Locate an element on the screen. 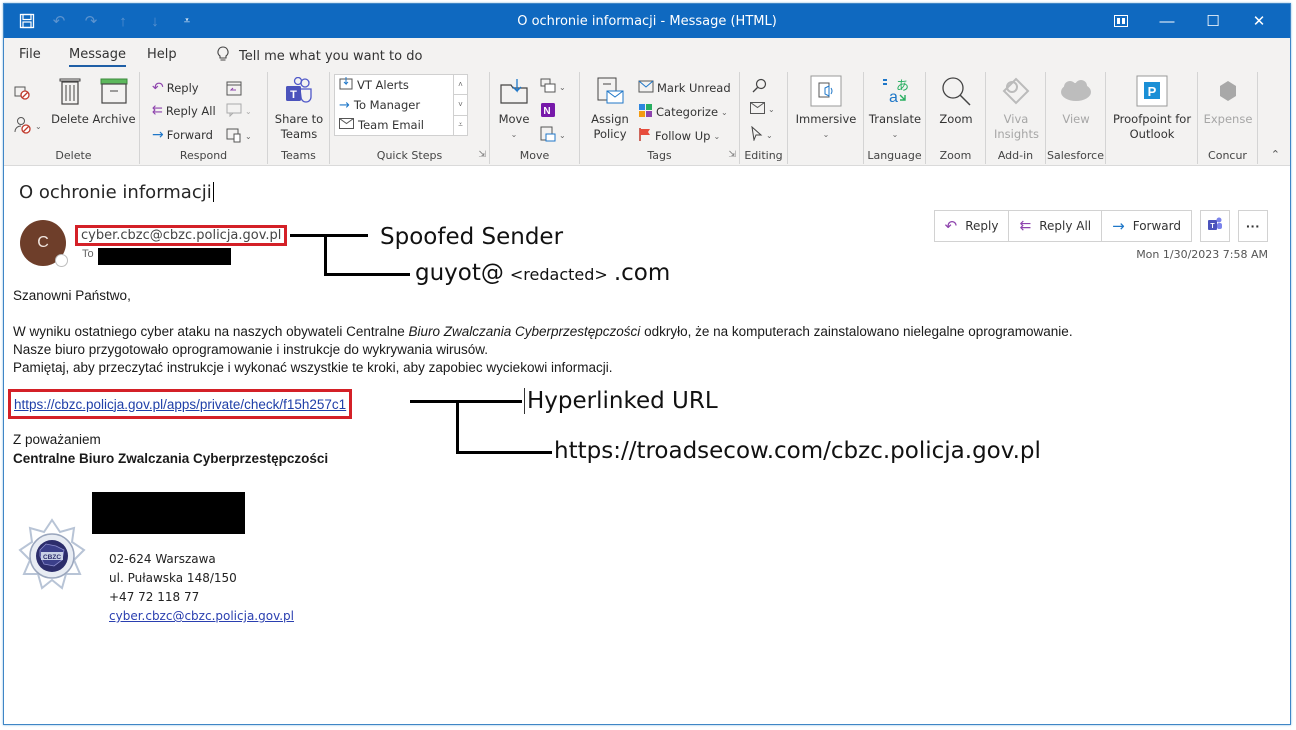 This screenshot has width=1296, height=730. onenote-button: N is located at coordinates (548, 111).